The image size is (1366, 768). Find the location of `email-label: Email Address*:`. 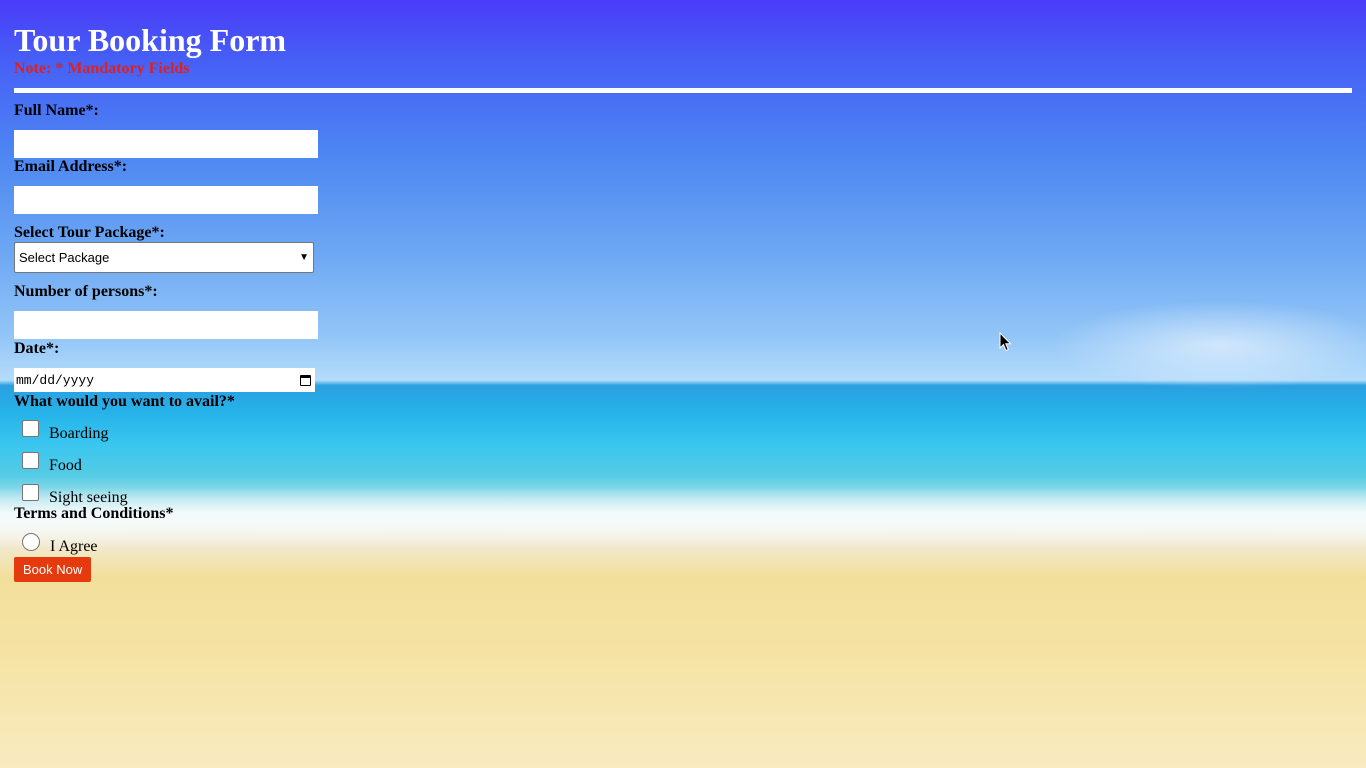

email-label: Email Address*: is located at coordinates (71, 166).